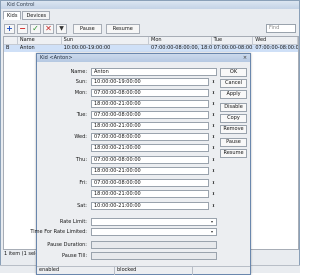 This screenshot has height=275, width=320. What do you see at coordinates (150, 5) in the screenshot?
I see `window-title: Kid Control` at bounding box center [150, 5].